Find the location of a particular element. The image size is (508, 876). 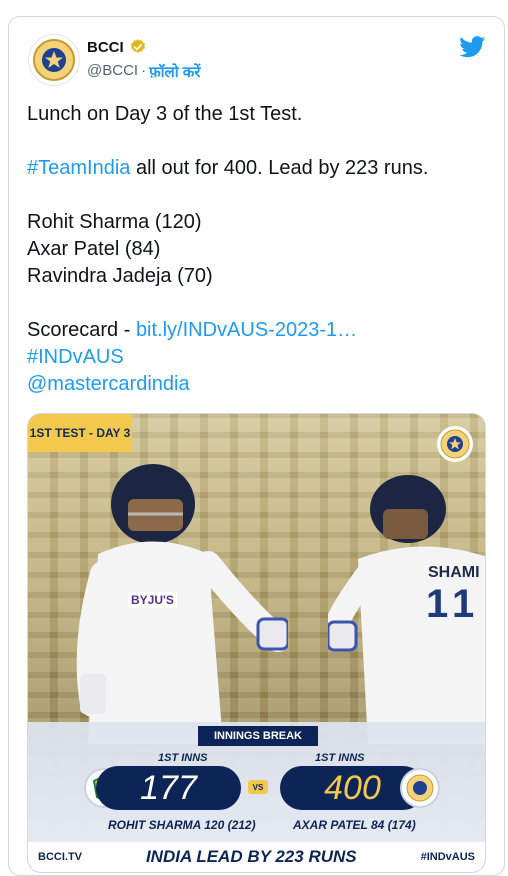

innings-break-label: INNINGS BREAK is located at coordinates (258, 736).